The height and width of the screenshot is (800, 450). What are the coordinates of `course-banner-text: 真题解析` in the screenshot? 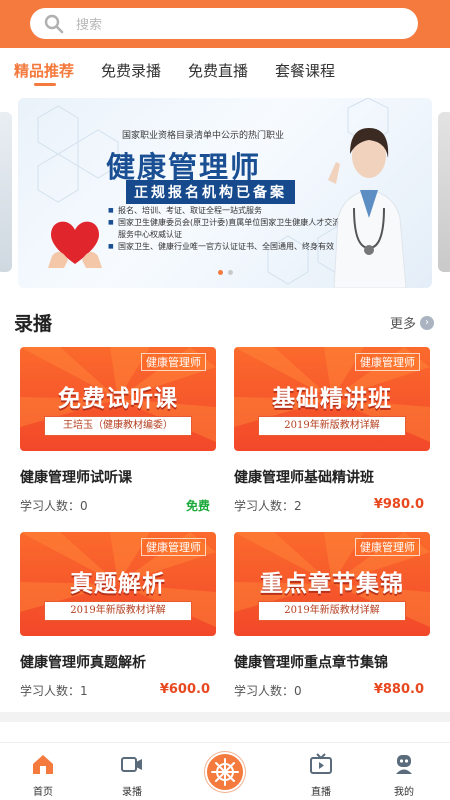 It's located at (118, 584).